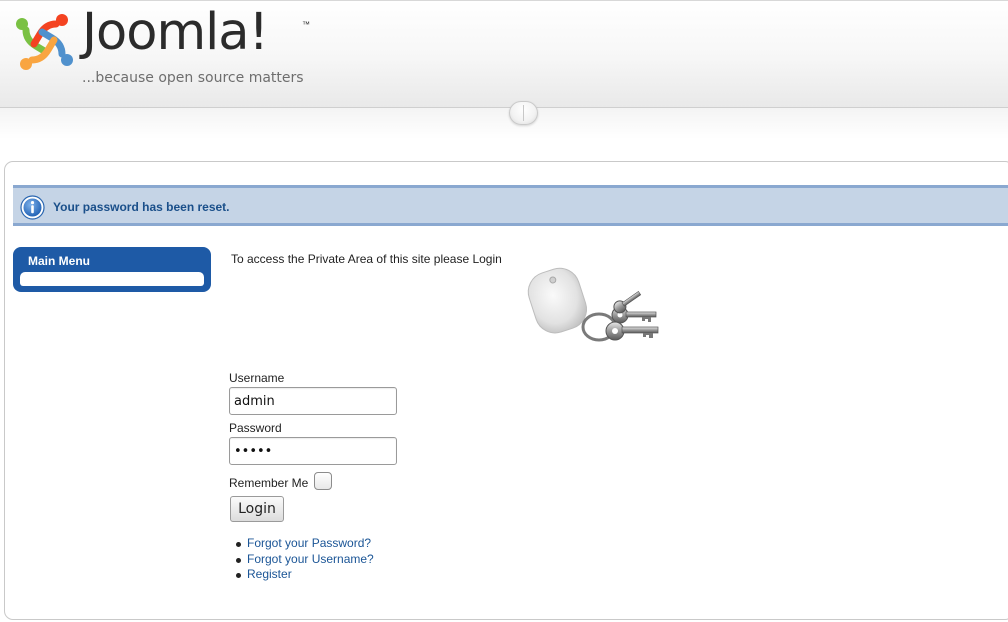  What do you see at coordinates (594, 307) in the screenshot?
I see `keys-icon` at bounding box center [594, 307].